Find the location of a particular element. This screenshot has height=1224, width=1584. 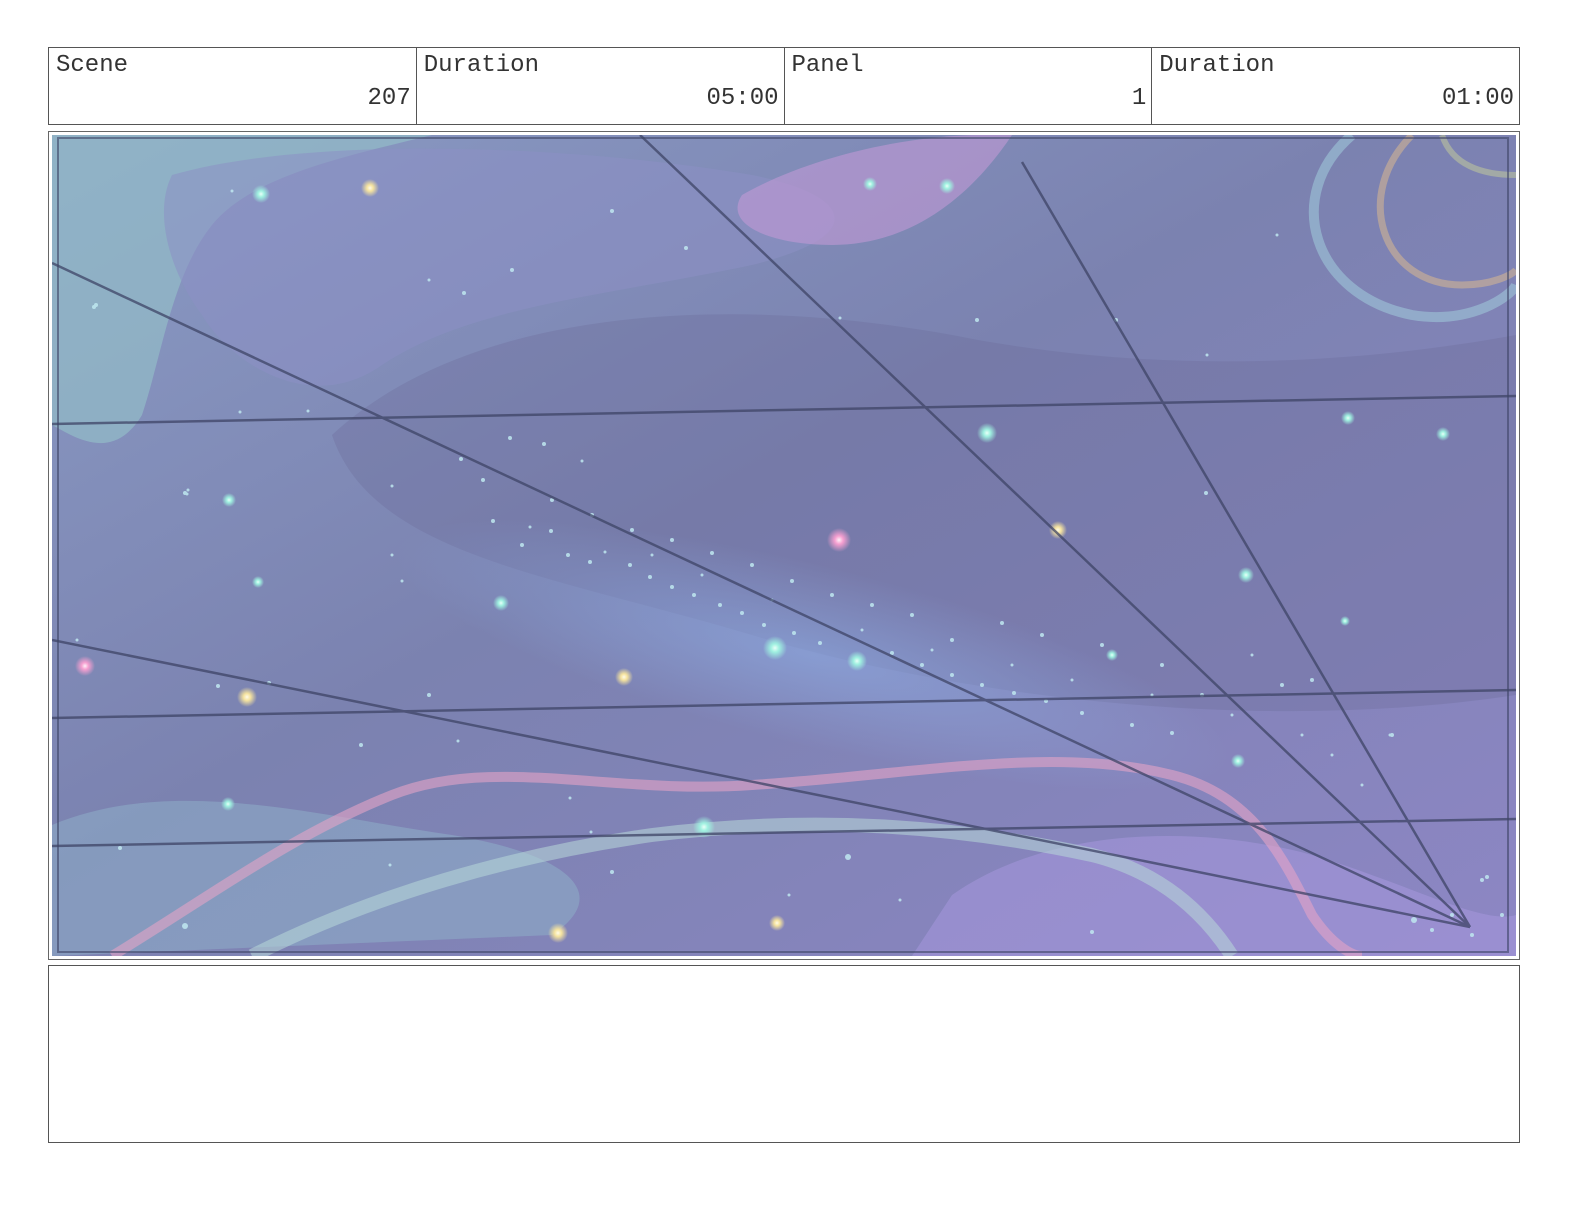

panel-label: Panel is located at coordinates (827, 65).